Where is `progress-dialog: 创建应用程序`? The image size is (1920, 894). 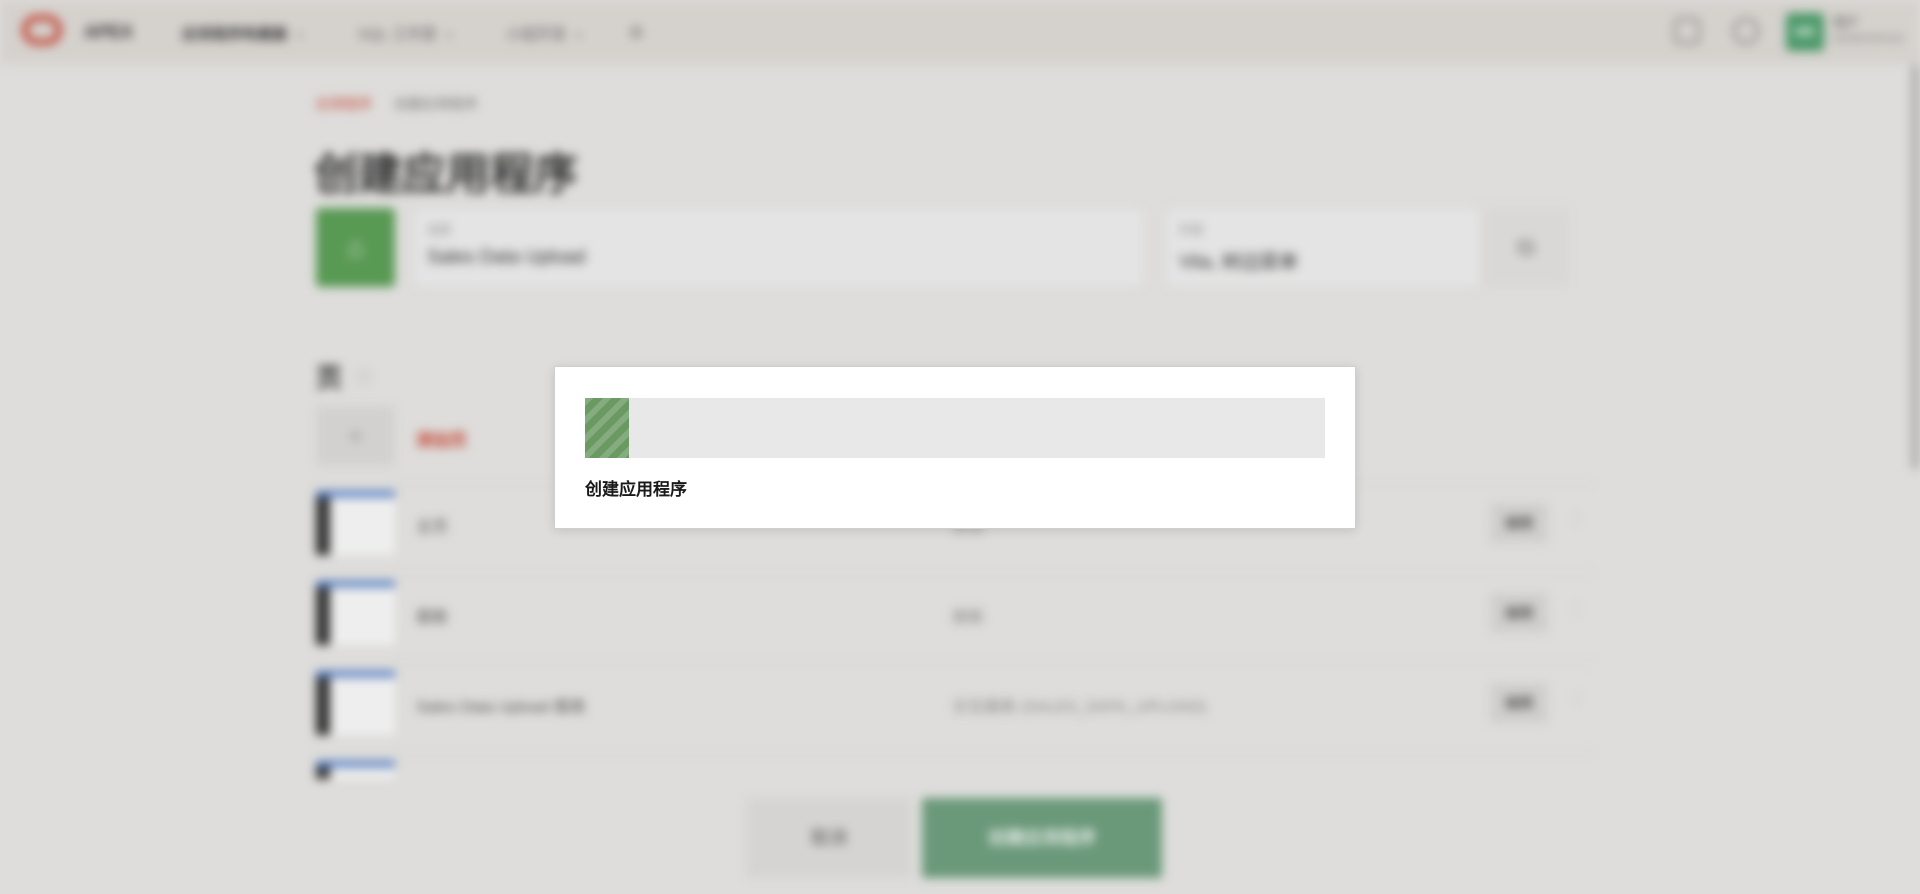 progress-dialog: 创建应用程序 is located at coordinates (955, 447).